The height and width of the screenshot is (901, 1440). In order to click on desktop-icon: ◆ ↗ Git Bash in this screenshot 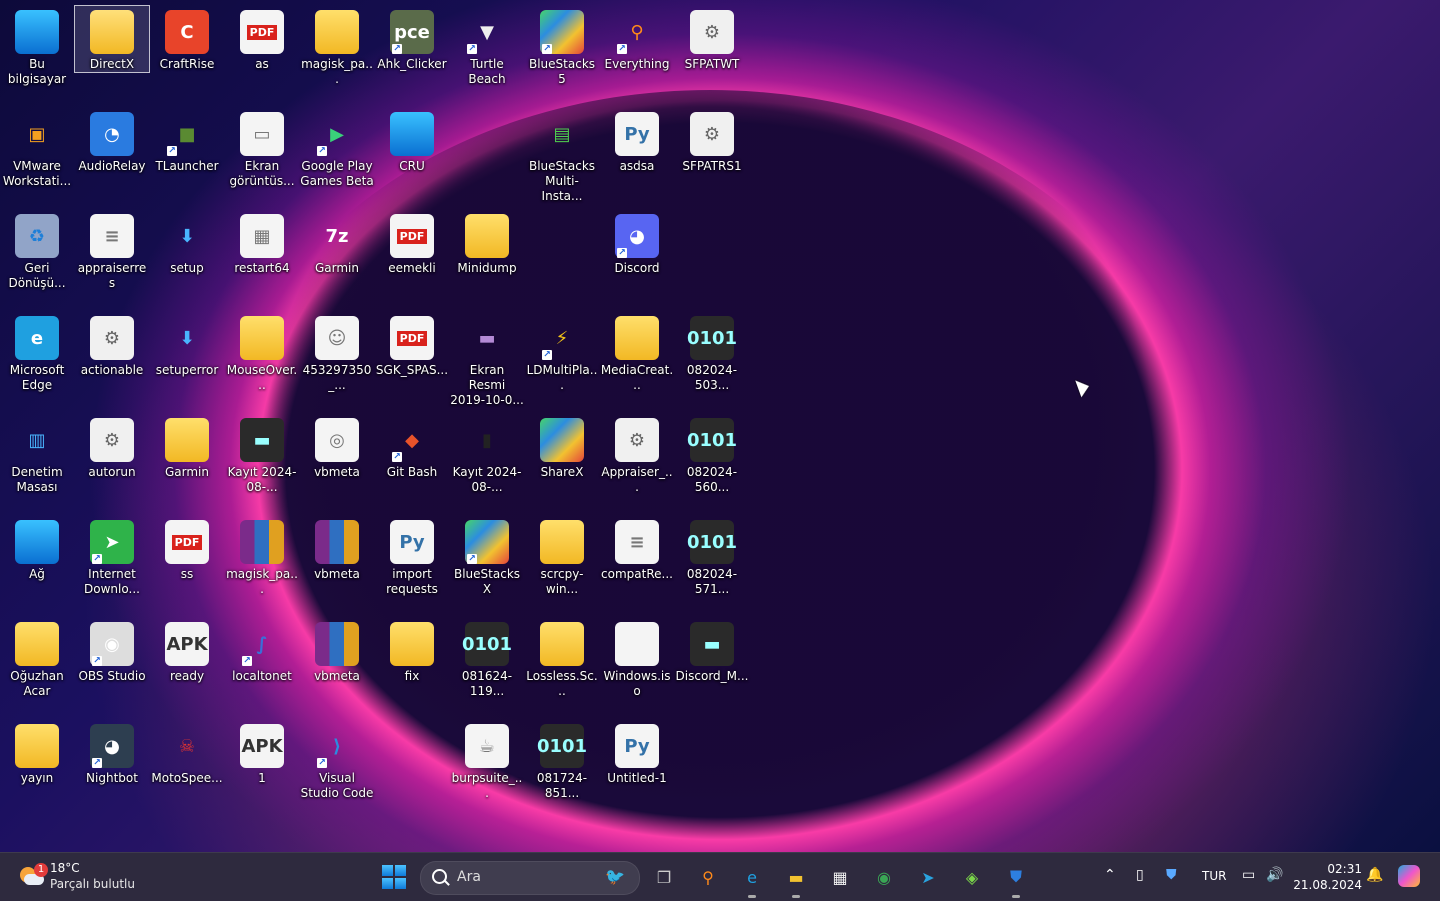, I will do `click(412, 447)`.